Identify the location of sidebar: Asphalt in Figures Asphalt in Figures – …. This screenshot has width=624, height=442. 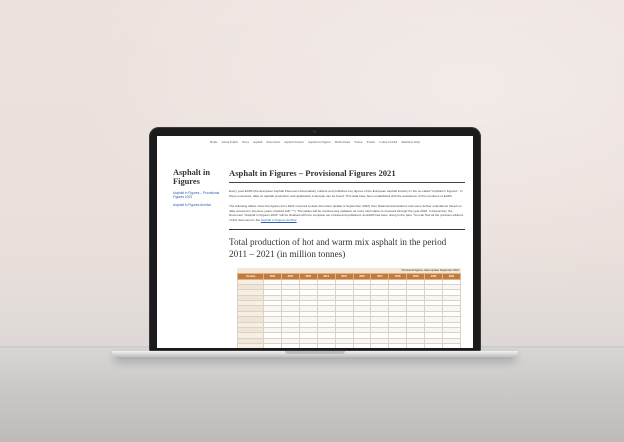
(198, 188).